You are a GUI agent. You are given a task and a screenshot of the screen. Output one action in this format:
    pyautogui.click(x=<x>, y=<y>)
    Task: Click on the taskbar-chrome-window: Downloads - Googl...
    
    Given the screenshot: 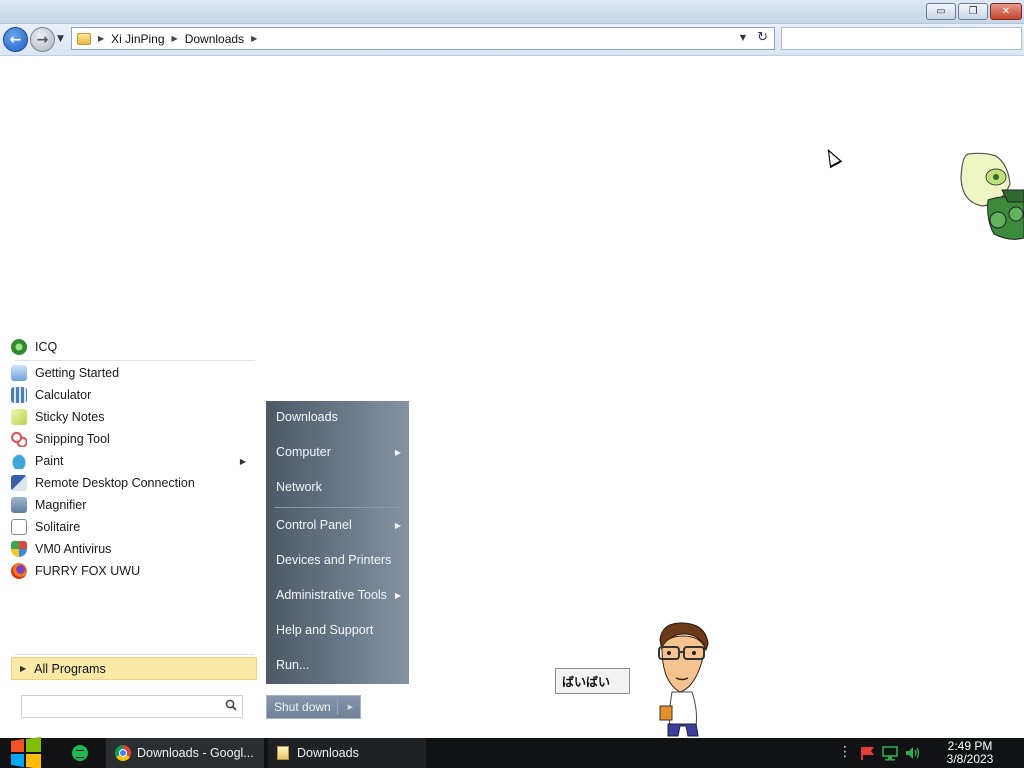 What is the action you would take?
    pyautogui.click(x=185, y=753)
    